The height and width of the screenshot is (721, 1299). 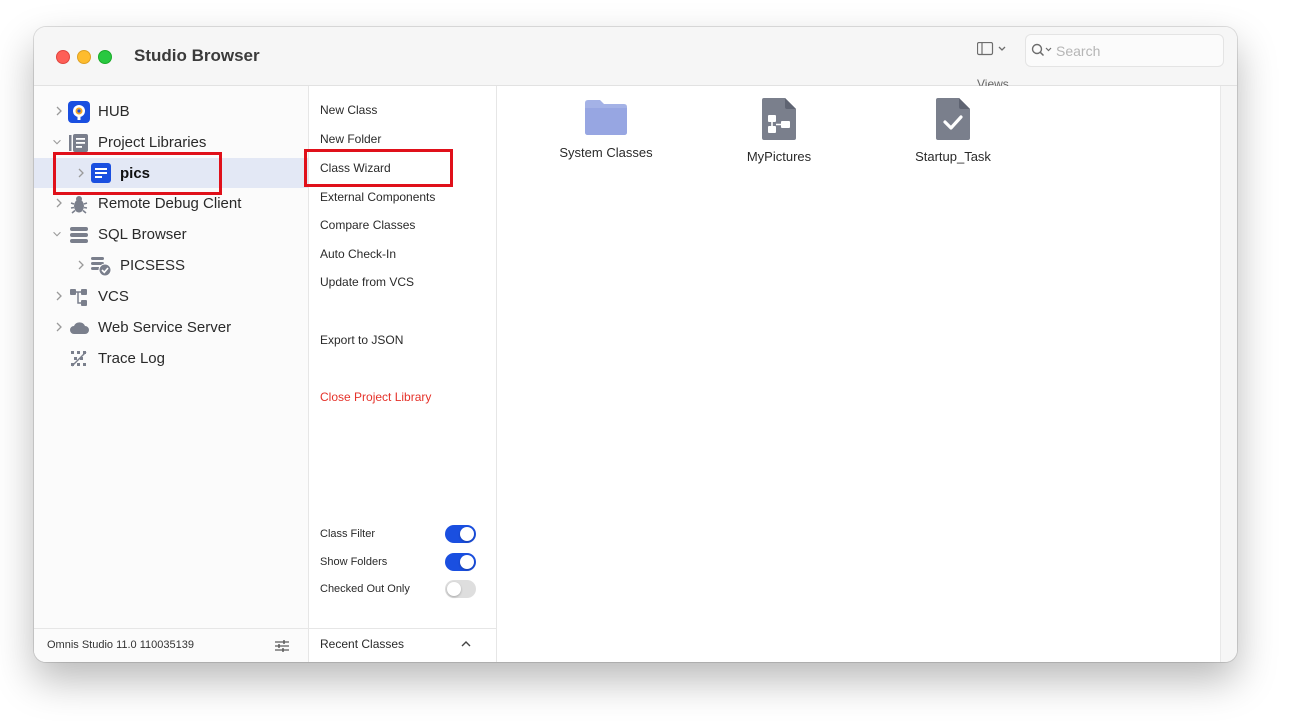 What do you see at coordinates (361, 340) in the screenshot?
I see `export-to-json-action: Export to JSON` at bounding box center [361, 340].